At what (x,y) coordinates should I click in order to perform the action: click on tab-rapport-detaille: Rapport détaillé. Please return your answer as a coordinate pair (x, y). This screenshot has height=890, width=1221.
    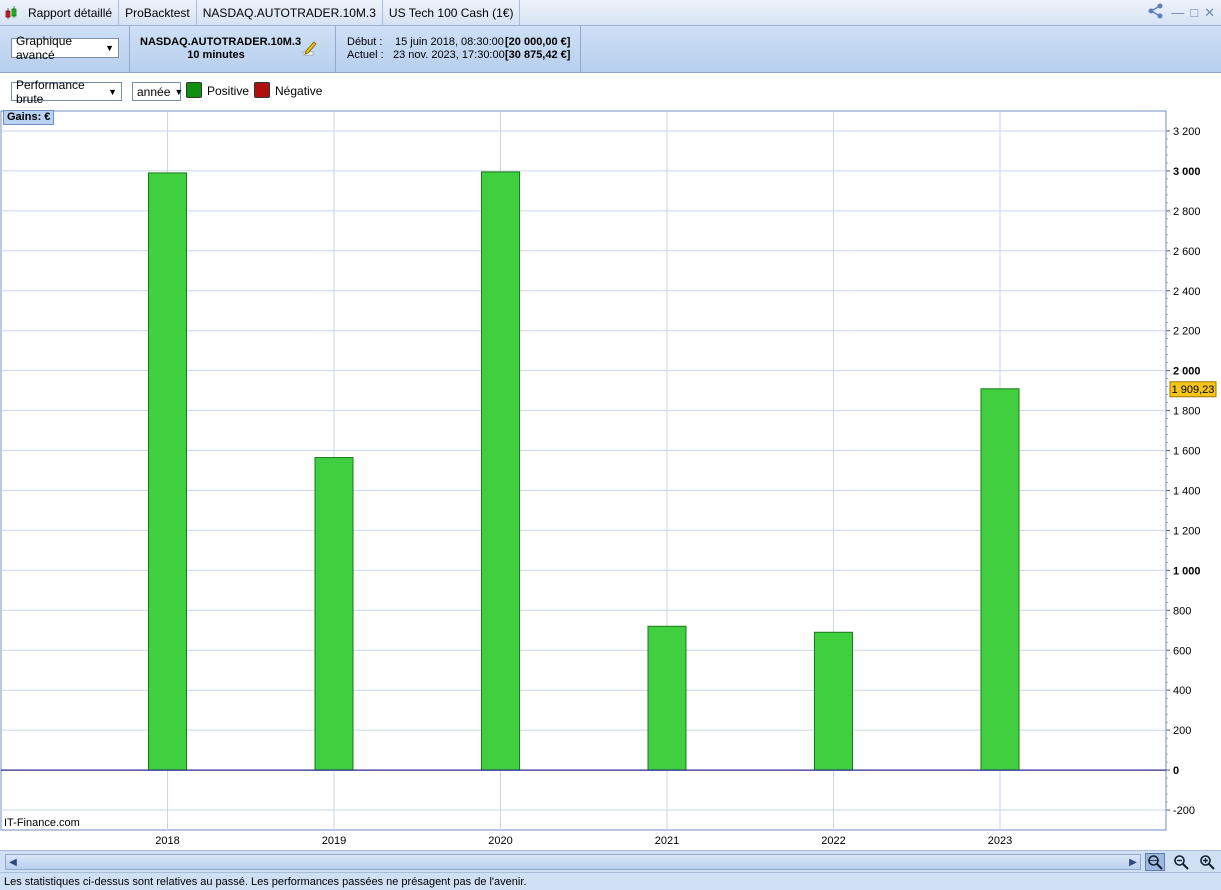
    Looking at the image, I should click on (71, 13).